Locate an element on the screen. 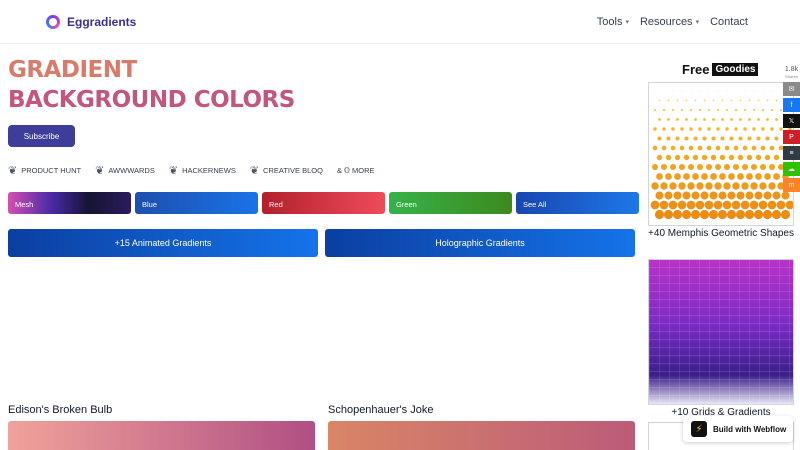 The image size is (800, 450). facebook-icon: f is located at coordinates (791, 105).